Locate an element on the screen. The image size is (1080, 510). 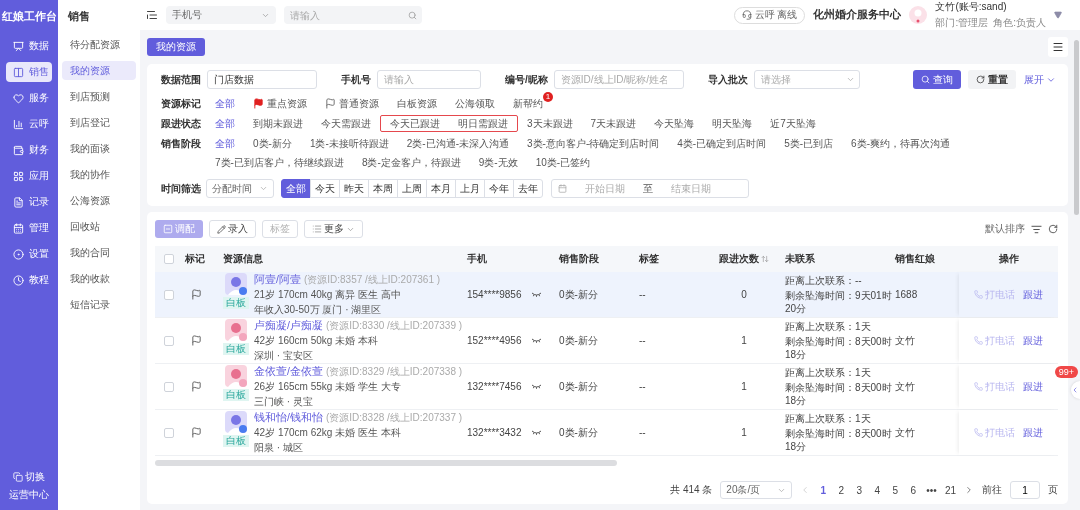
nav-item: 记录 is located at coordinates (29, 202).